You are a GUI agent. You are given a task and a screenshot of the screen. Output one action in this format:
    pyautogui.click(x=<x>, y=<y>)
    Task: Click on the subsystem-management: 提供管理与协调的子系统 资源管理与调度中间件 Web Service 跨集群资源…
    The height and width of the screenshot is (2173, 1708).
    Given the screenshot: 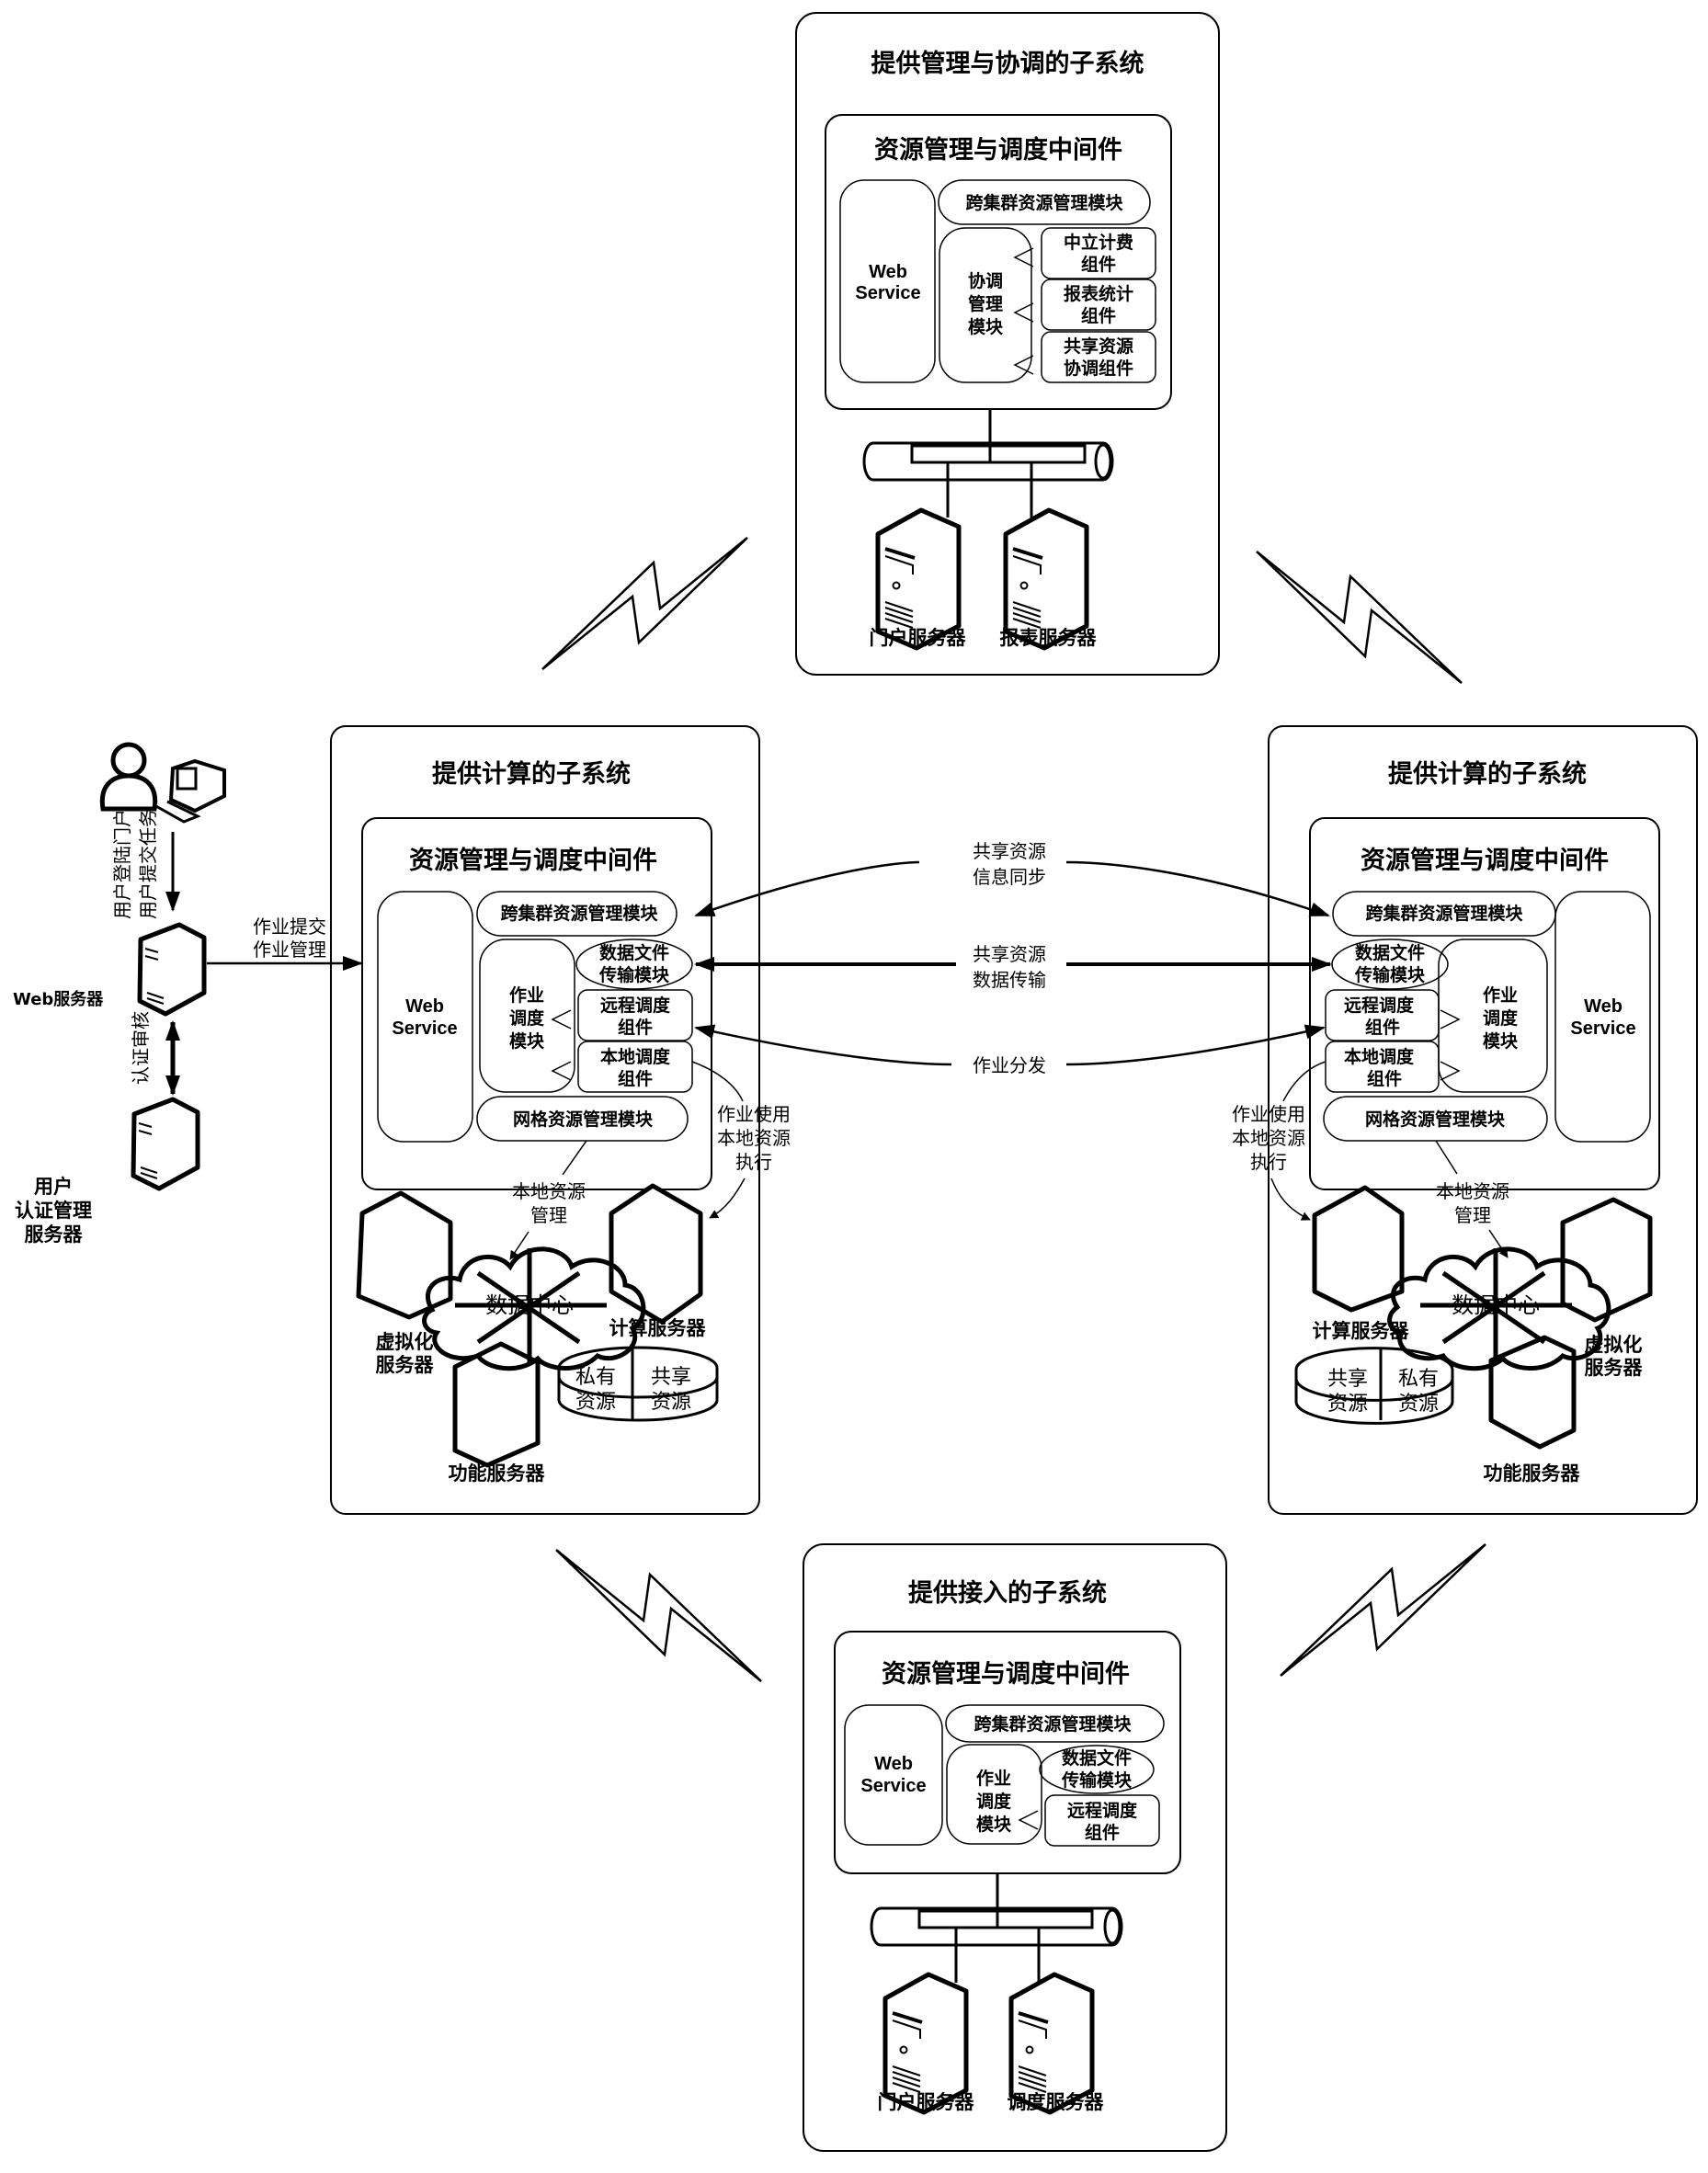 What is the action you would take?
    pyautogui.click(x=1008, y=344)
    